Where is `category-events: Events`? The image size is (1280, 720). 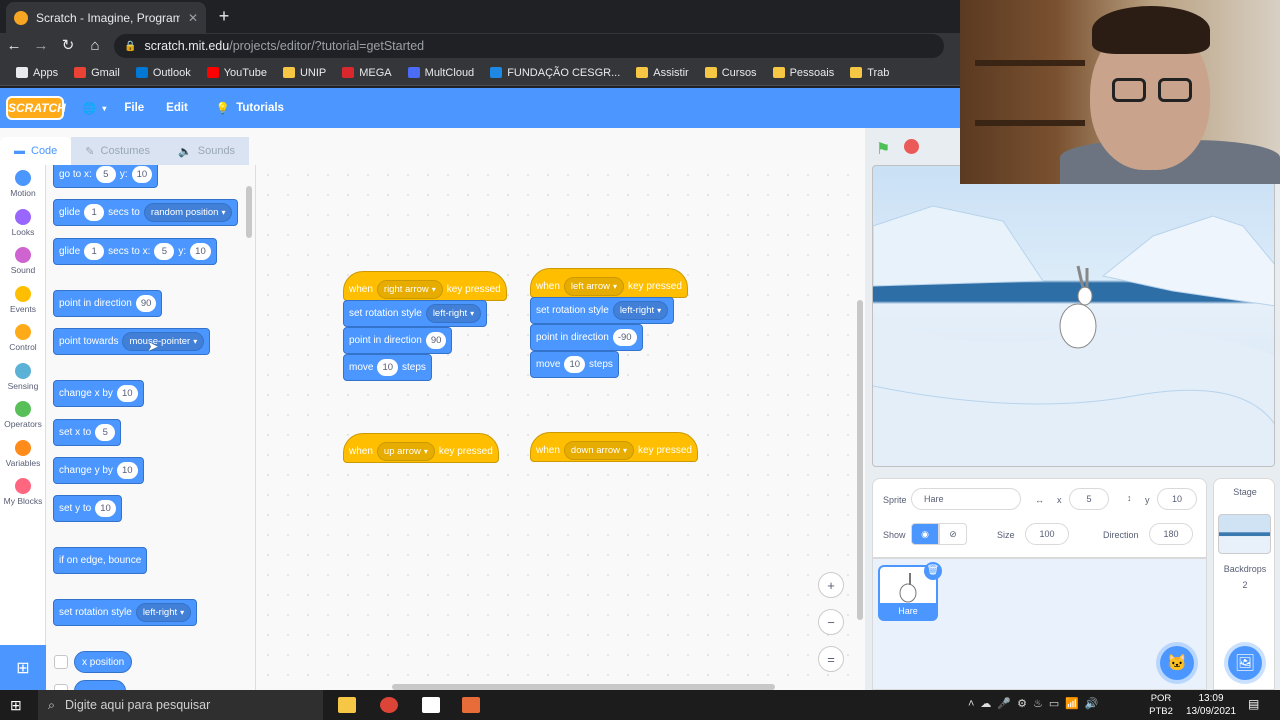 category-events: Events is located at coordinates (23, 300).